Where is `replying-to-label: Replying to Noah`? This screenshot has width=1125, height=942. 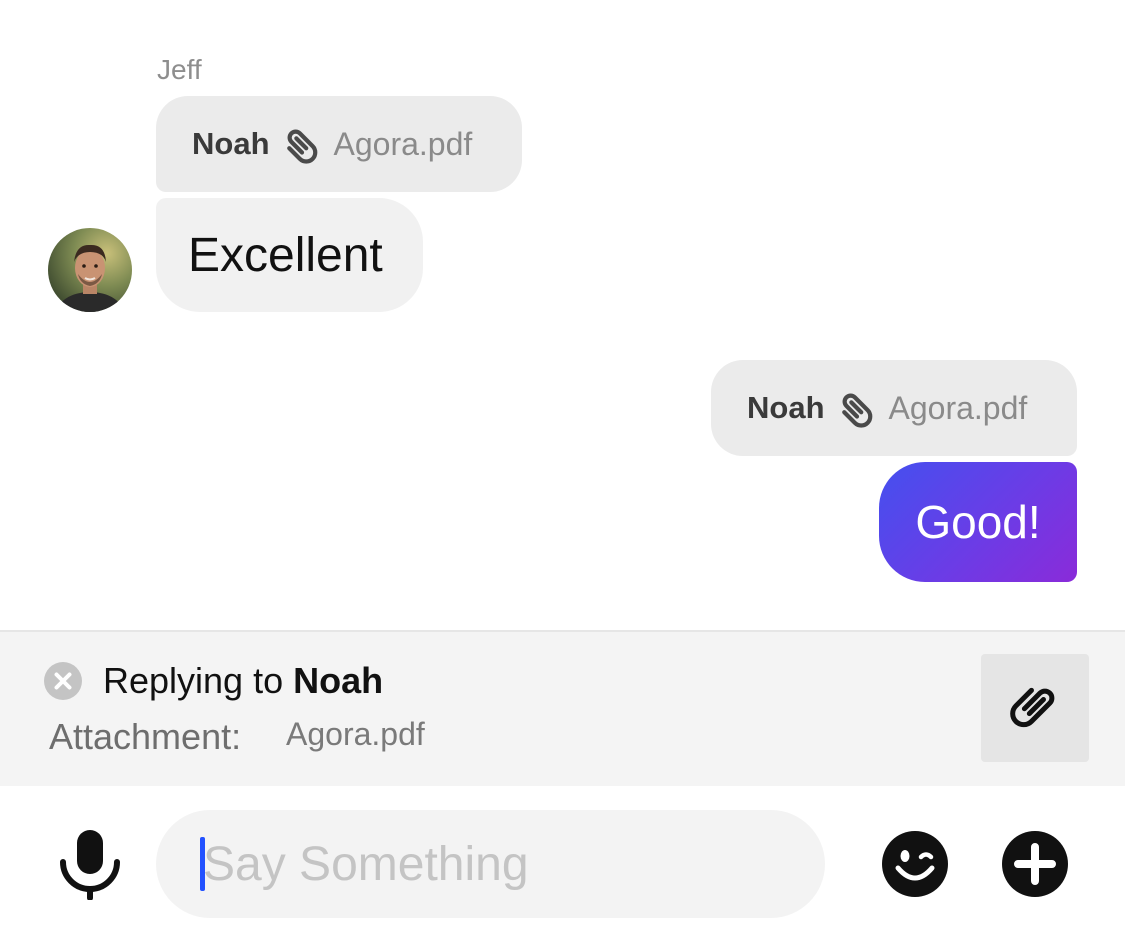 replying-to-label: Replying to Noah is located at coordinates (243, 681).